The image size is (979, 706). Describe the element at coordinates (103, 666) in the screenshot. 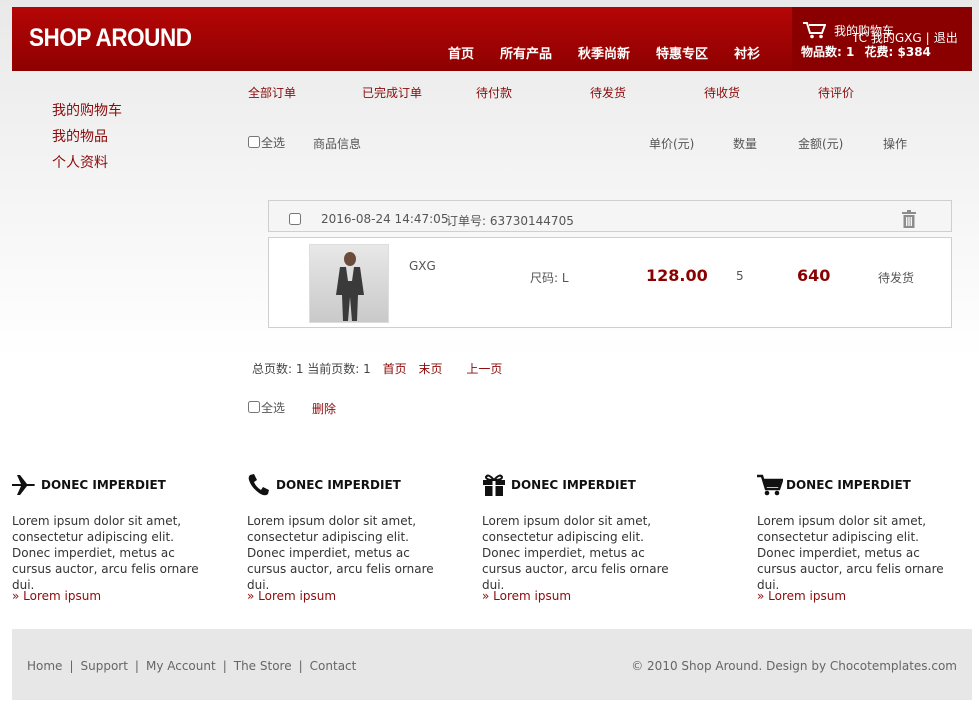

I see `footer-link-support: Support` at that location.